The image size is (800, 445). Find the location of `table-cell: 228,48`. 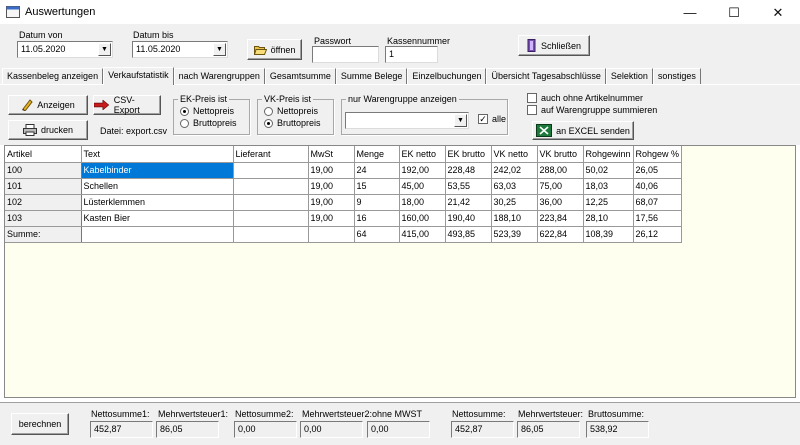

table-cell: 228,48 is located at coordinates (468, 170).